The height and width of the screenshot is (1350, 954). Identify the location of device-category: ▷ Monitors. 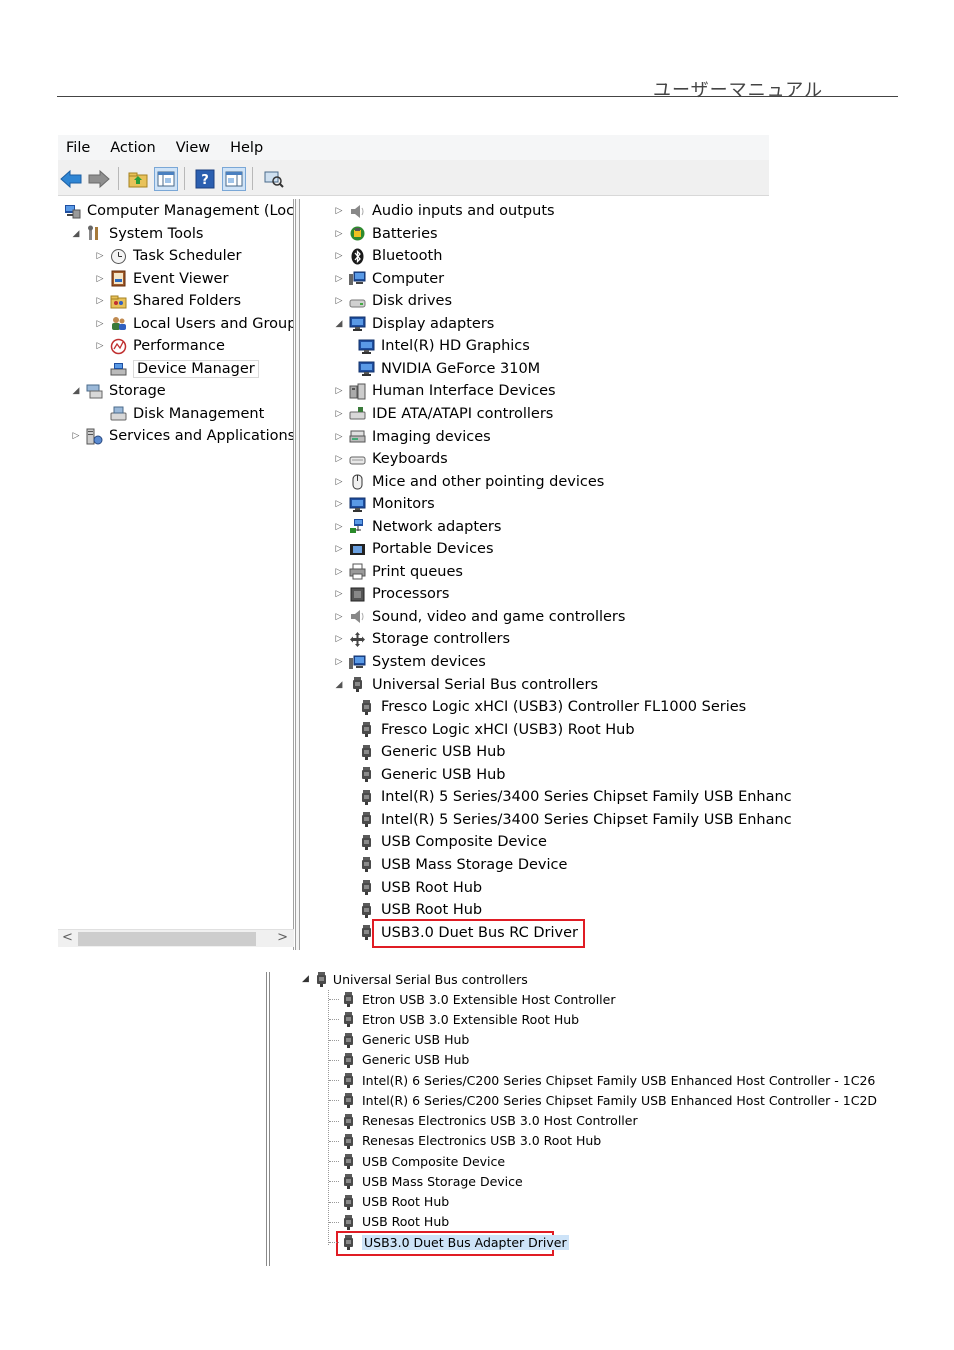
(384, 504).